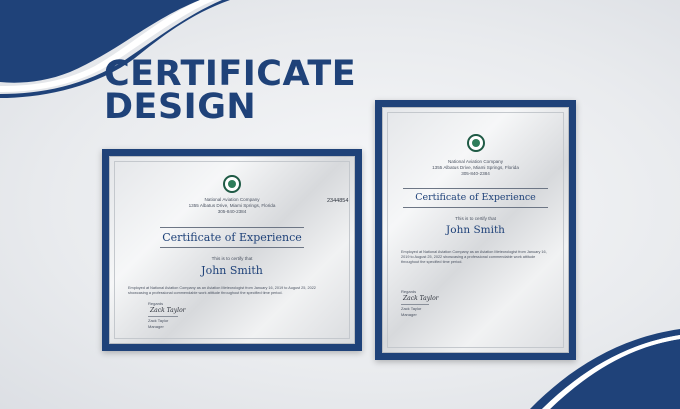 This screenshot has width=680, height=409. I want to click on page-headline: CERTIFICATE DESIGN, so click(230, 92).